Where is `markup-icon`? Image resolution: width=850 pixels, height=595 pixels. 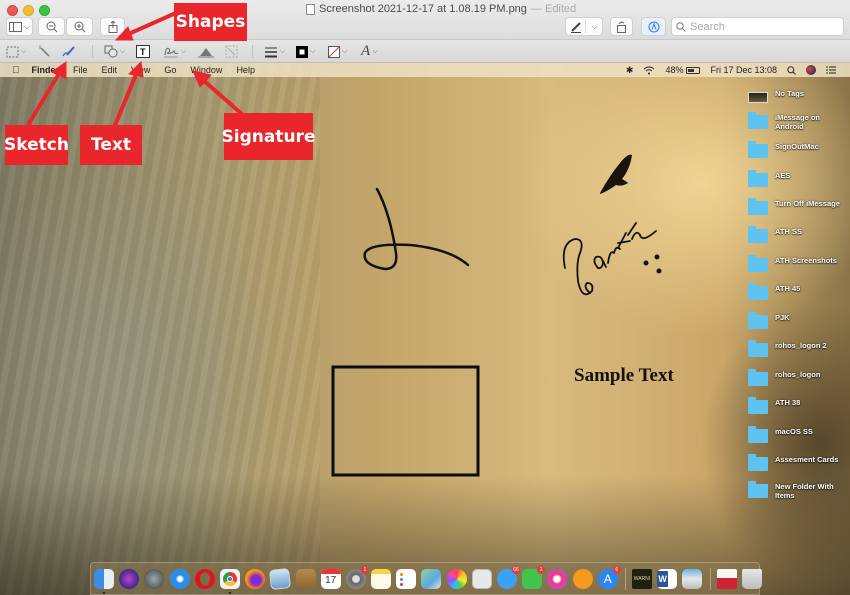 markup-icon is located at coordinates (653, 26).